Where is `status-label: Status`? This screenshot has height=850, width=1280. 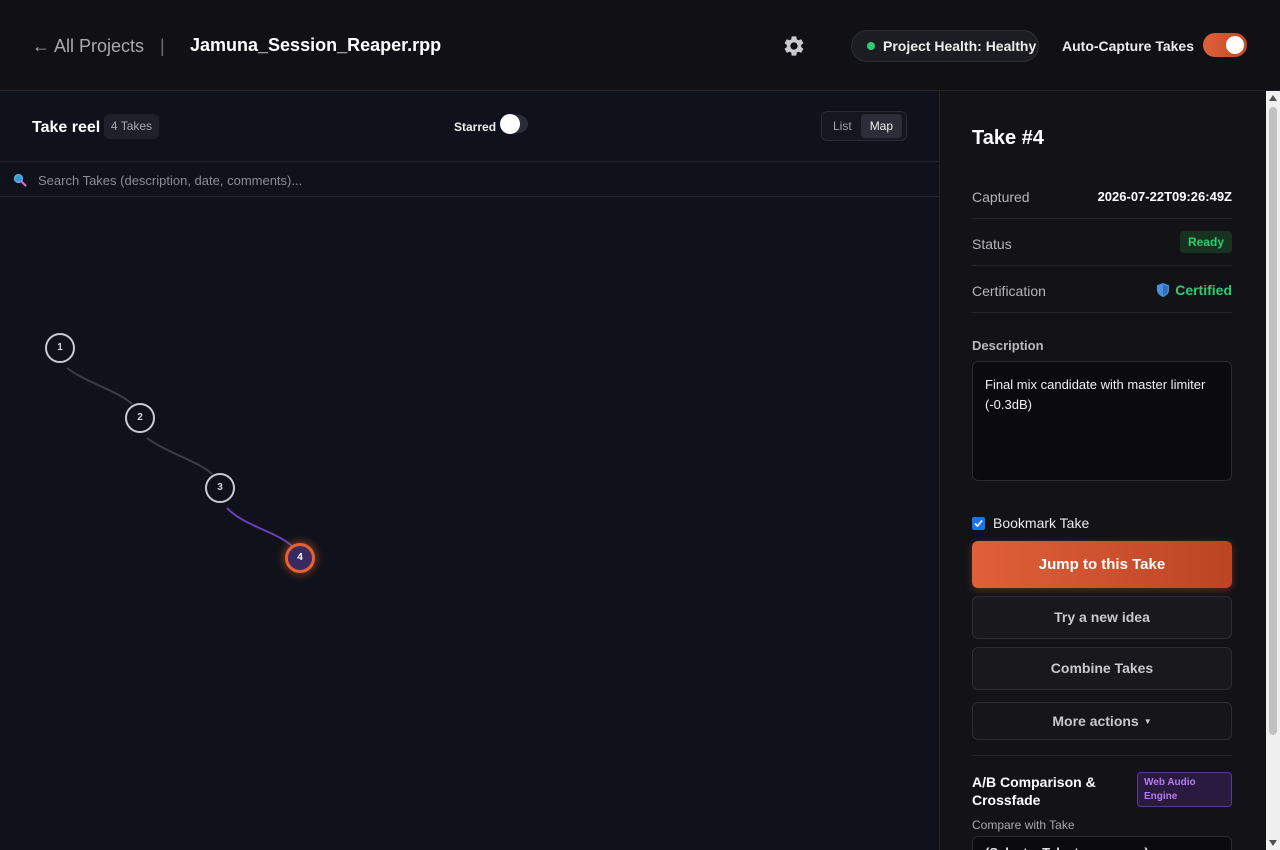 status-label: Status is located at coordinates (992, 244).